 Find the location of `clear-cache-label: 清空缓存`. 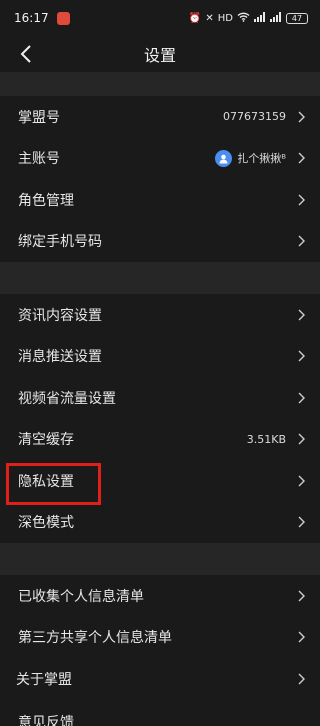

clear-cache-label: 清空缓存 is located at coordinates (46, 440).